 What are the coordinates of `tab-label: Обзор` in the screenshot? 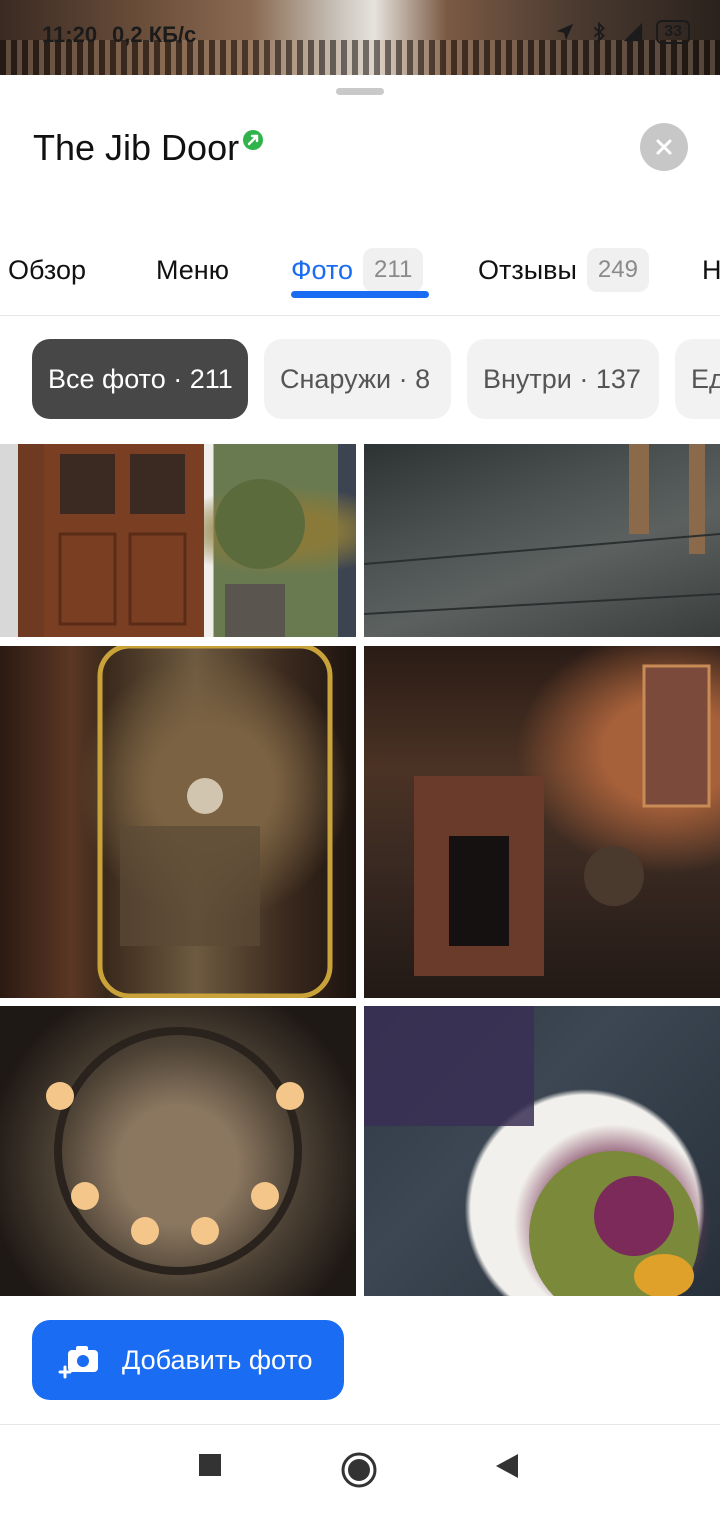 It's located at (47, 269).